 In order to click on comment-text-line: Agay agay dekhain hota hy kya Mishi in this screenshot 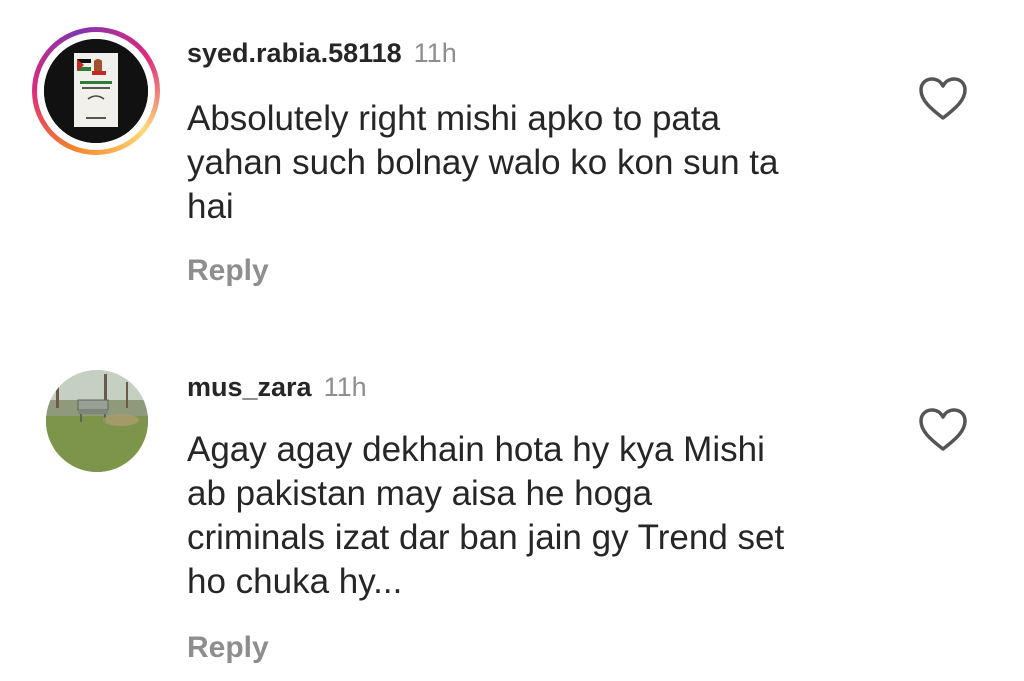, I will do `click(476, 449)`.